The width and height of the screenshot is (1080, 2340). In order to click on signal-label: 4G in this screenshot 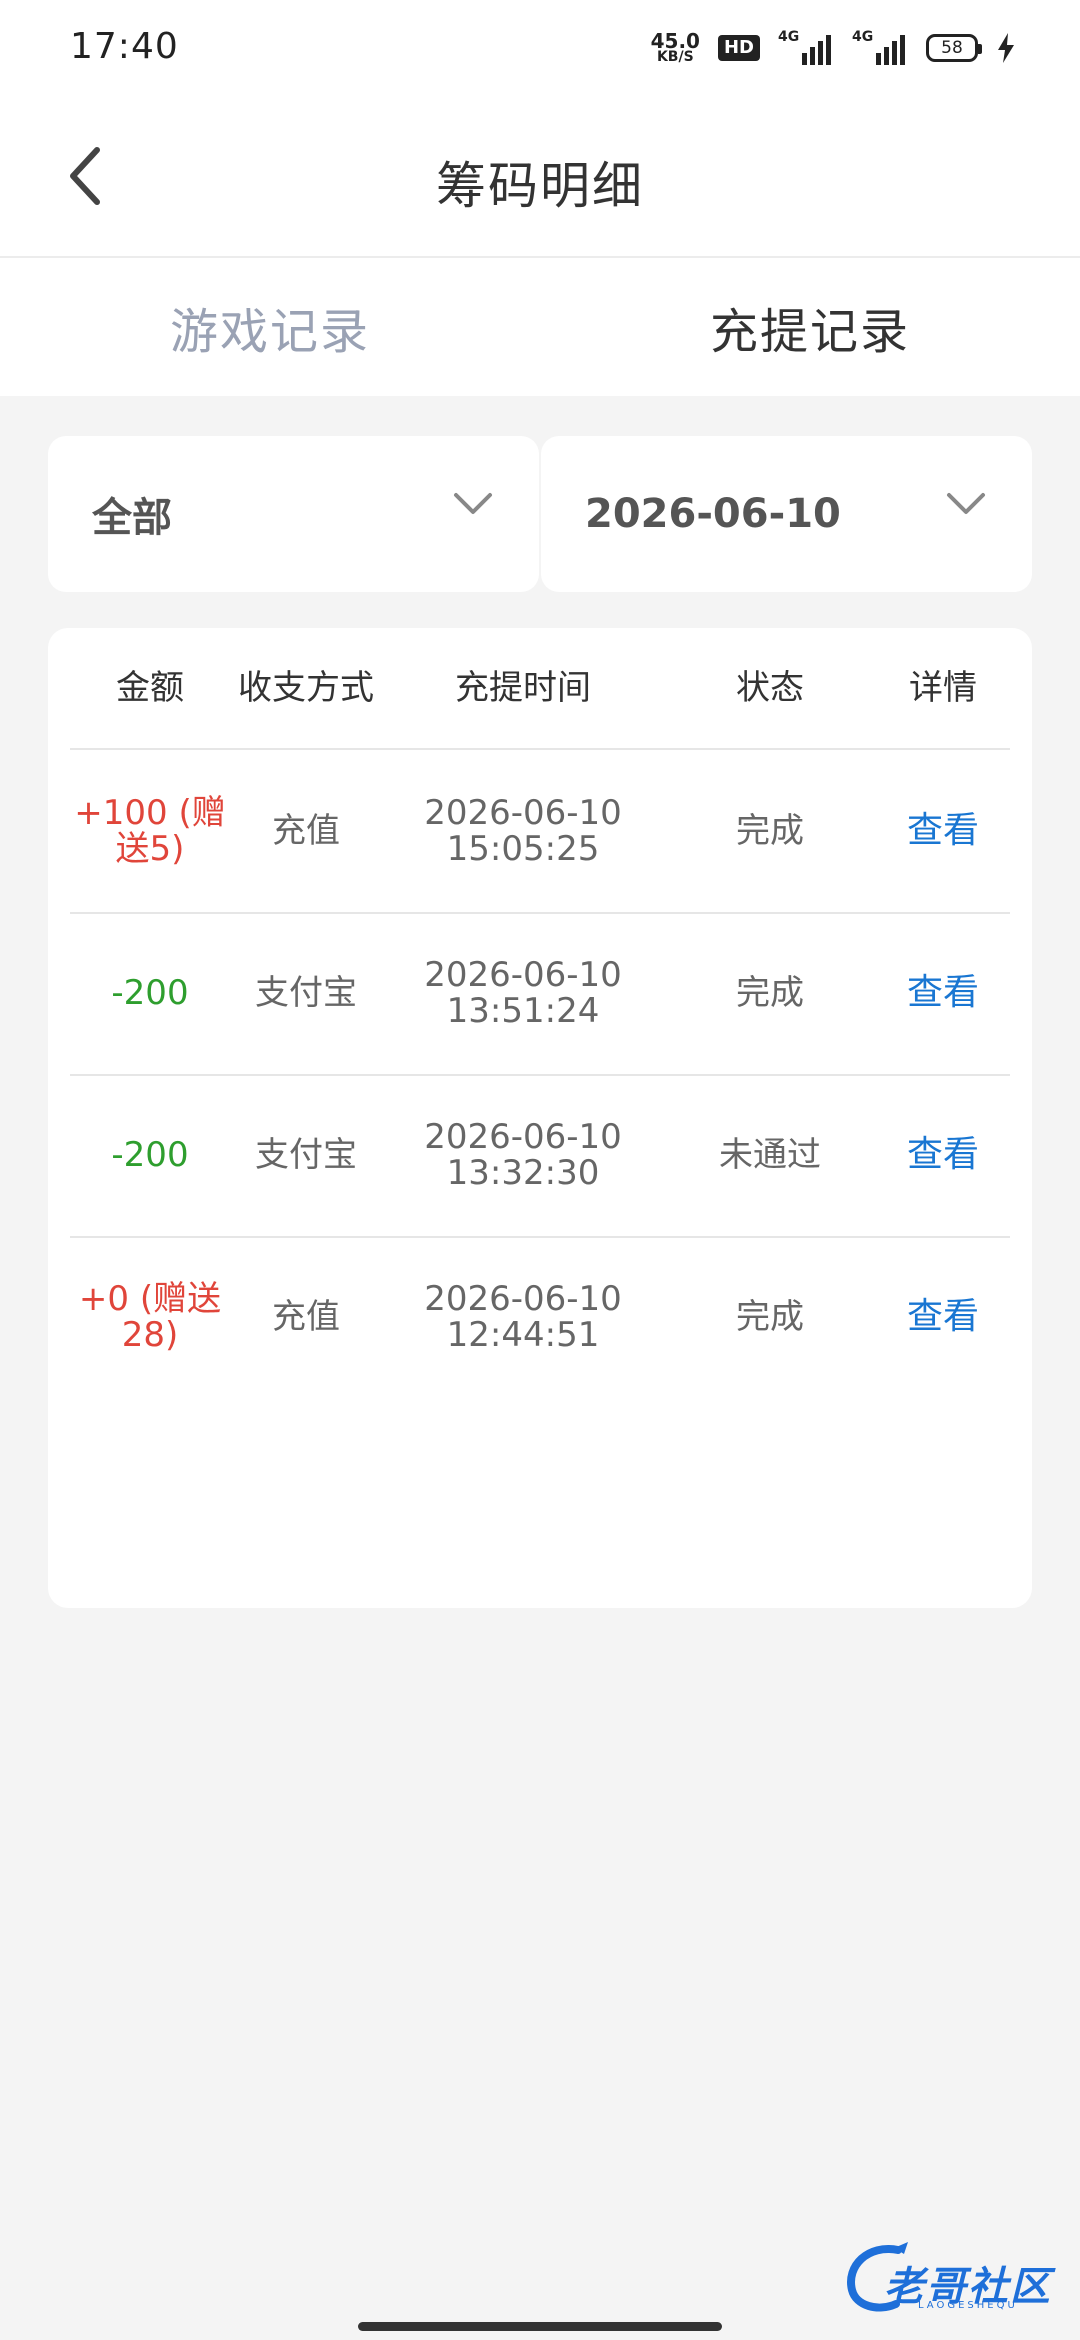, I will do `click(789, 37)`.